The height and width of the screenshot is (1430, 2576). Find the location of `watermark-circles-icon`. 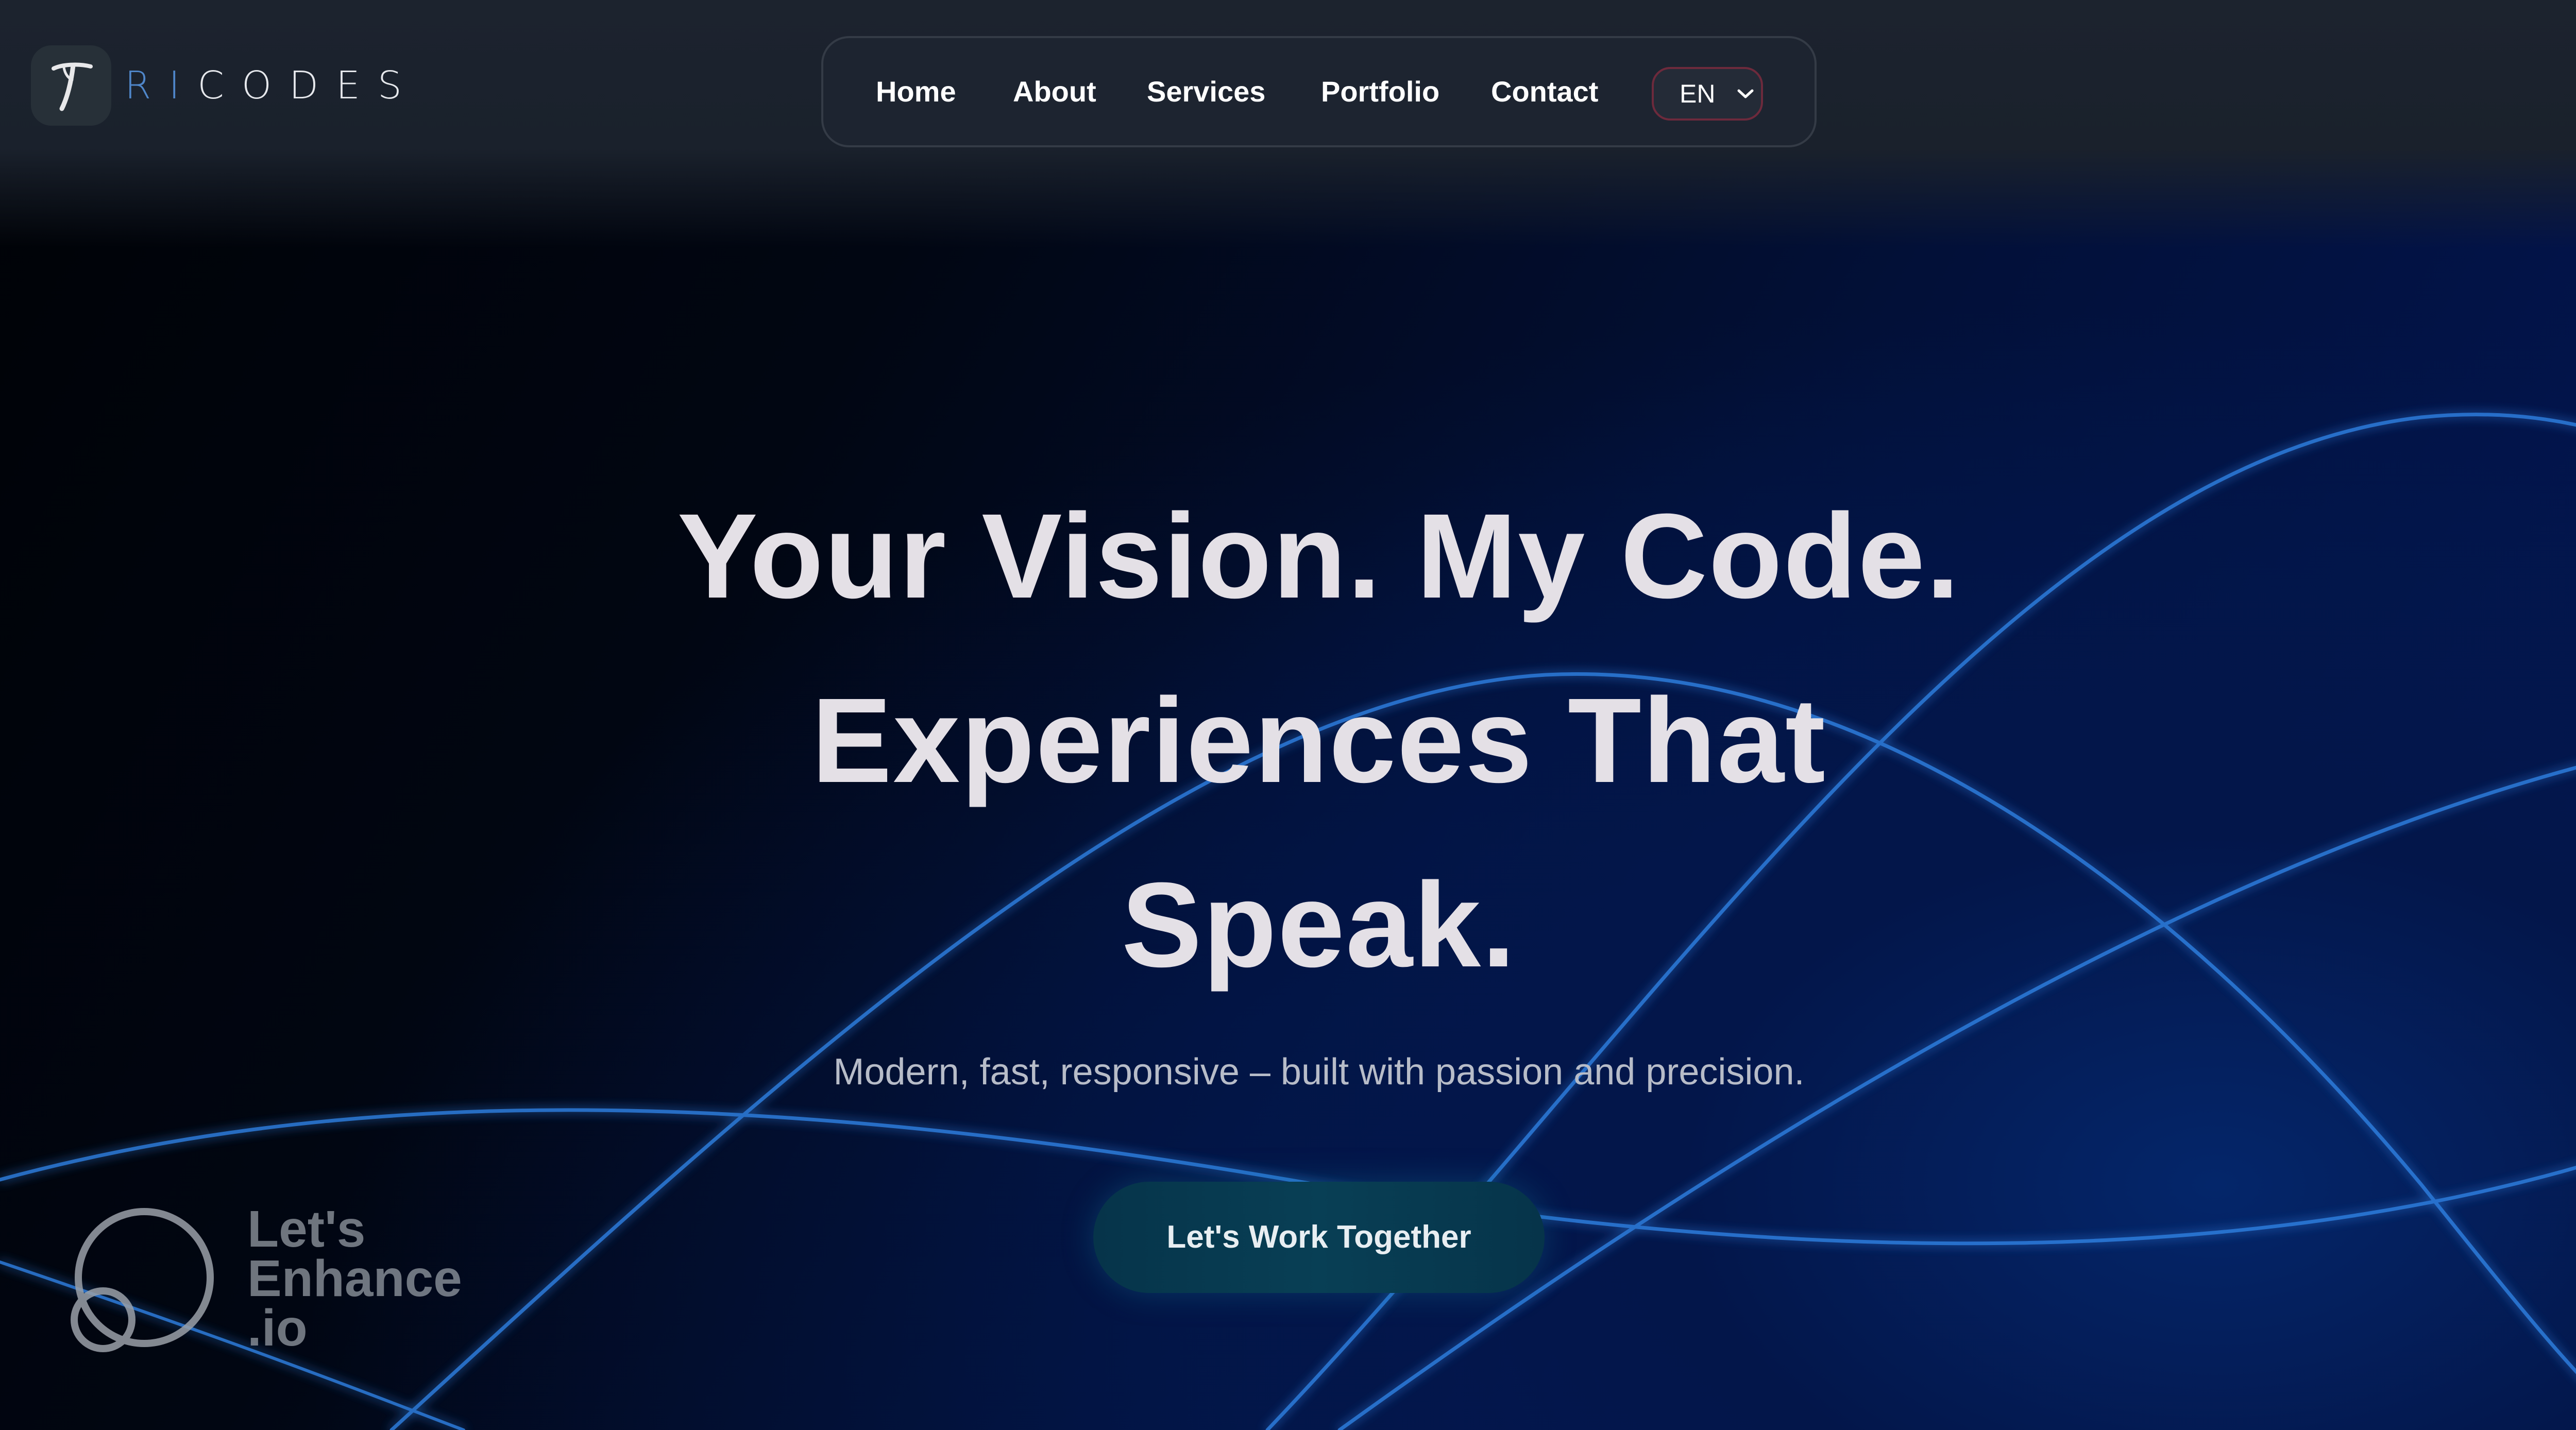

watermark-circles-icon is located at coordinates (142, 1280).